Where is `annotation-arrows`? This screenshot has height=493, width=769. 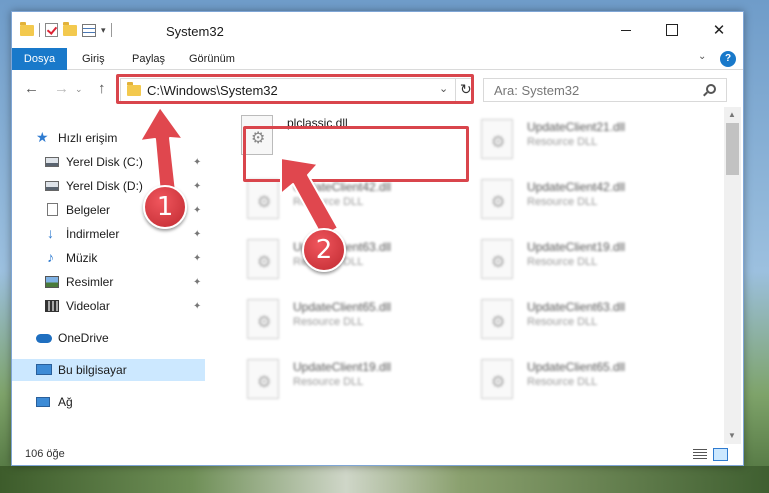
annotation-arrows is located at coordinates (239, 172).